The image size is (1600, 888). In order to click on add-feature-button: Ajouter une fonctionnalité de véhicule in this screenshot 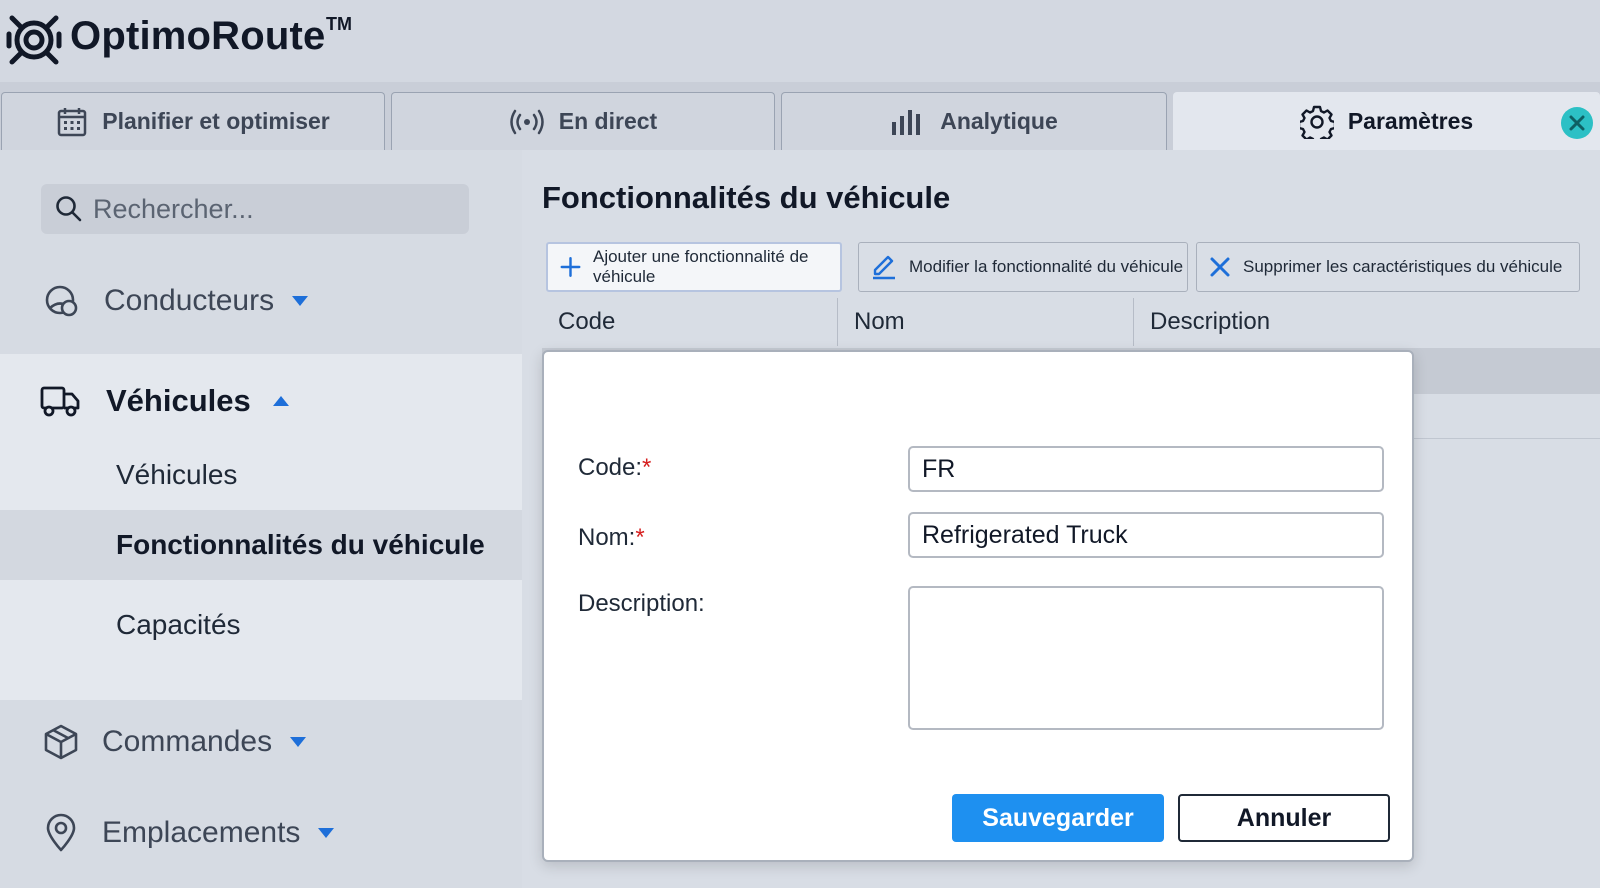, I will do `click(694, 267)`.